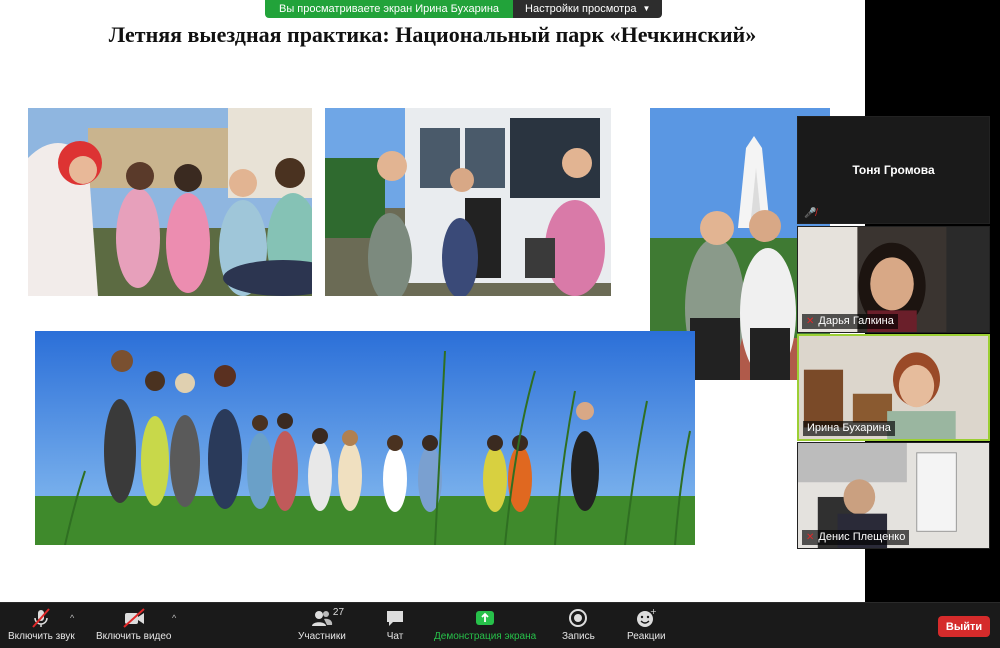 This screenshot has height=648, width=1000. What do you see at coordinates (964, 626) in the screenshot?
I see `leave-meeting-button: Выйти` at bounding box center [964, 626].